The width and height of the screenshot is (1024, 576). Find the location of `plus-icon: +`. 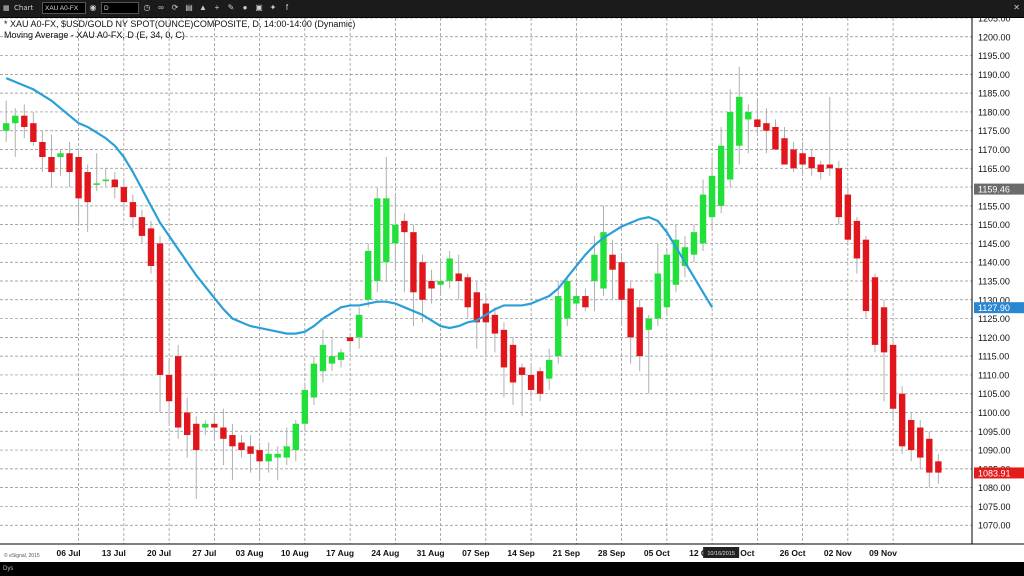

plus-icon: + is located at coordinates (217, 8).